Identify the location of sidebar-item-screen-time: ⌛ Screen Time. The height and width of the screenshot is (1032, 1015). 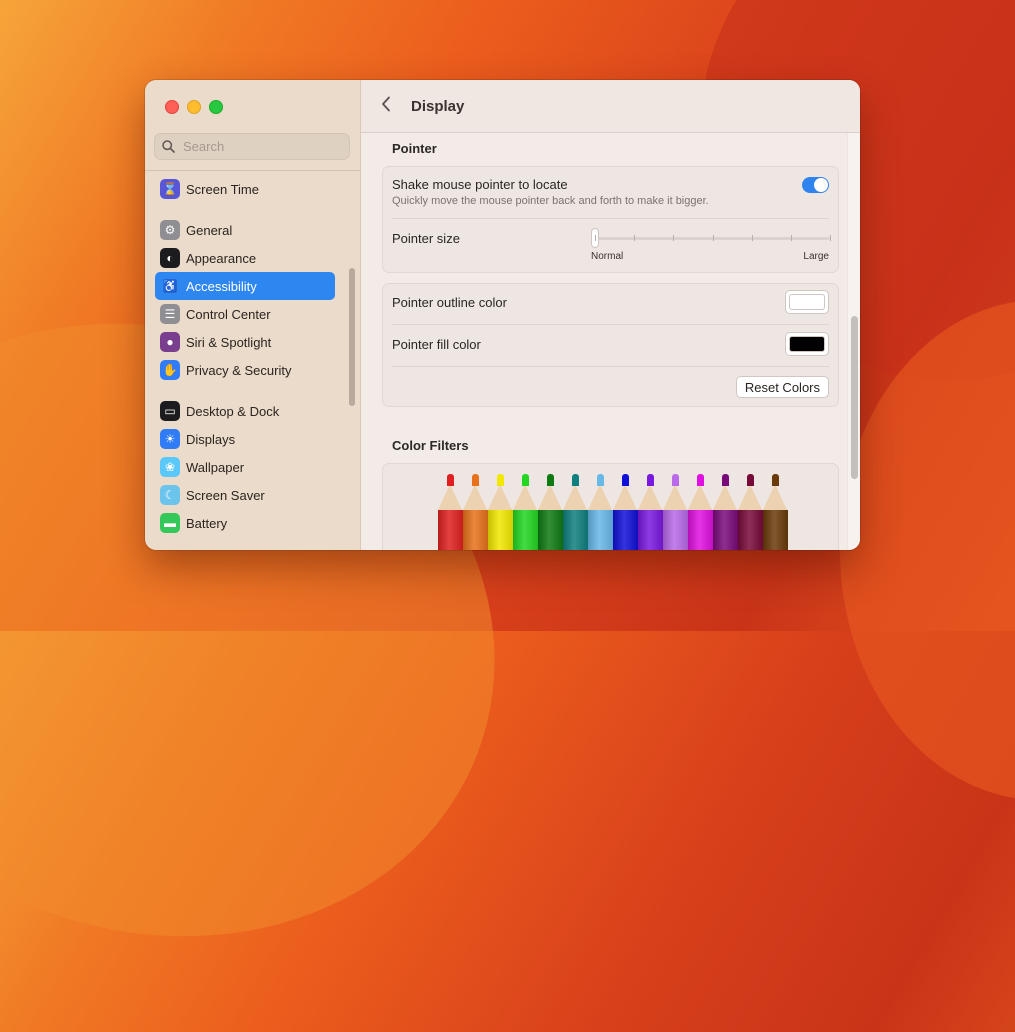
(245, 189).